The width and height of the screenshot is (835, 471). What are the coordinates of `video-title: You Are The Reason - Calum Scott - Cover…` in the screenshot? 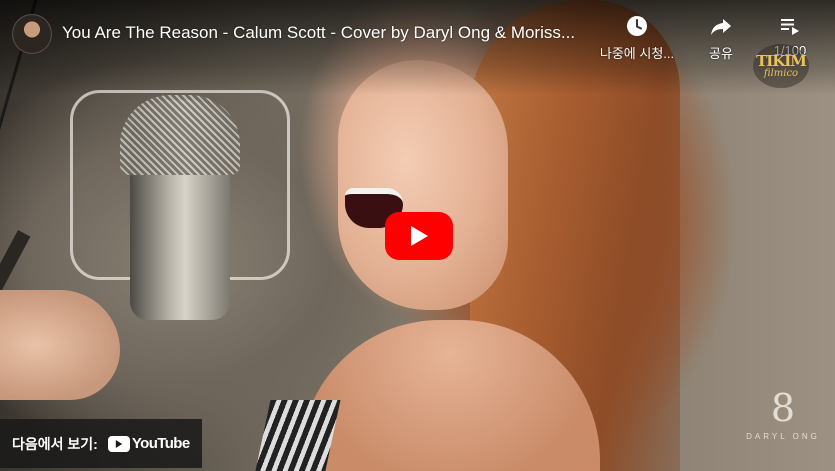 It's located at (327, 33).